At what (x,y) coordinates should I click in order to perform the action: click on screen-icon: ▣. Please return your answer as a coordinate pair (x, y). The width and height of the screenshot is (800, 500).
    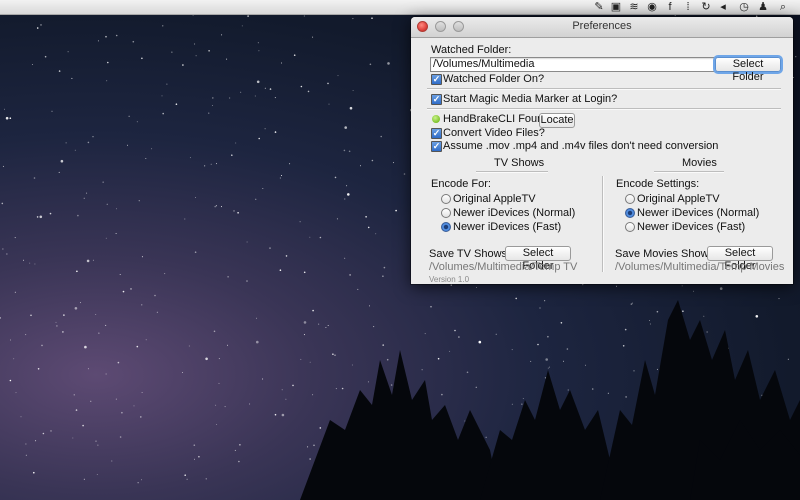
    Looking at the image, I should click on (616, 7).